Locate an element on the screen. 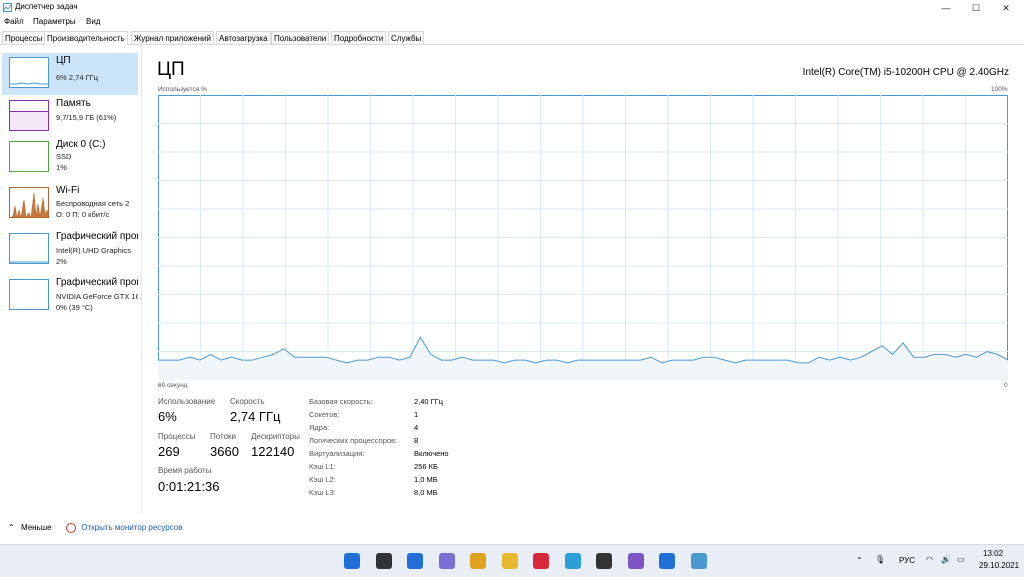 The width and height of the screenshot is (1024, 577). sidebar-item-sub2: 1% is located at coordinates (61, 167).